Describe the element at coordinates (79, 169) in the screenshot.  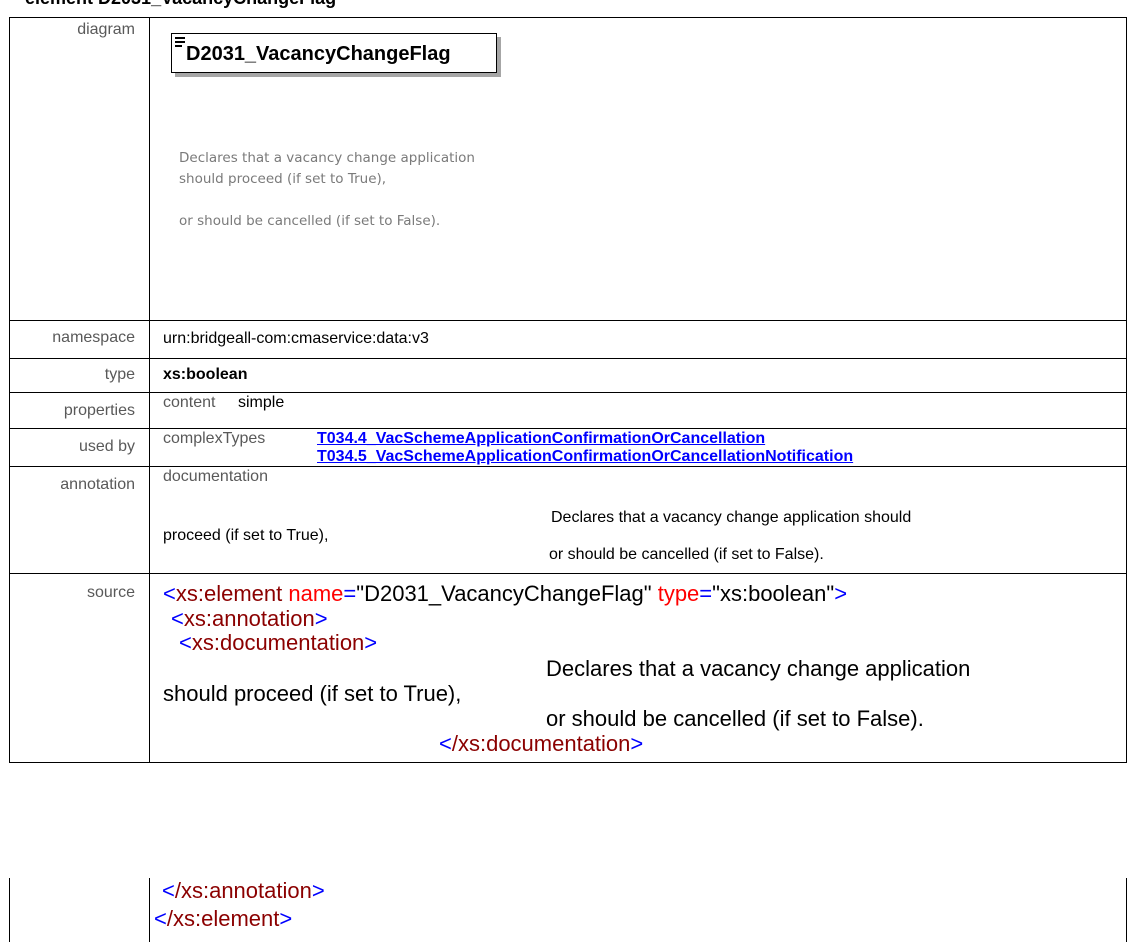
I see `diagram-label: diagram` at that location.